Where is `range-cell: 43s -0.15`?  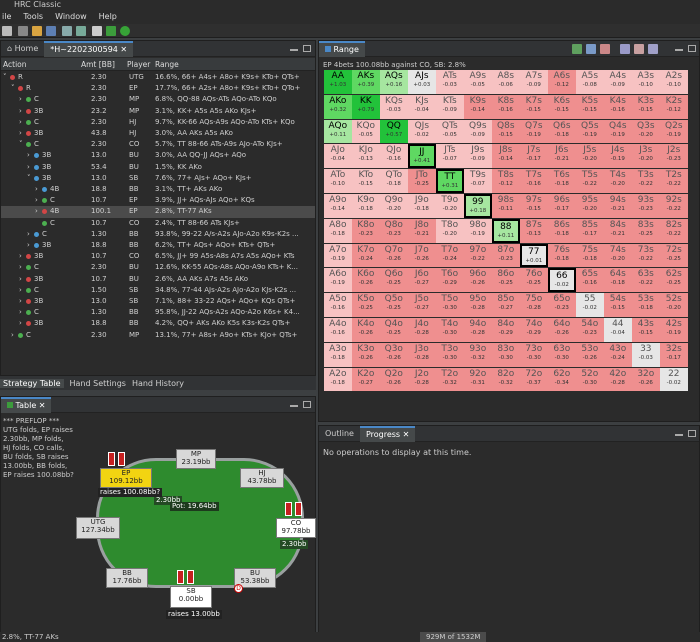
range-cell: 43s -0.15 is located at coordinates (646, 330).